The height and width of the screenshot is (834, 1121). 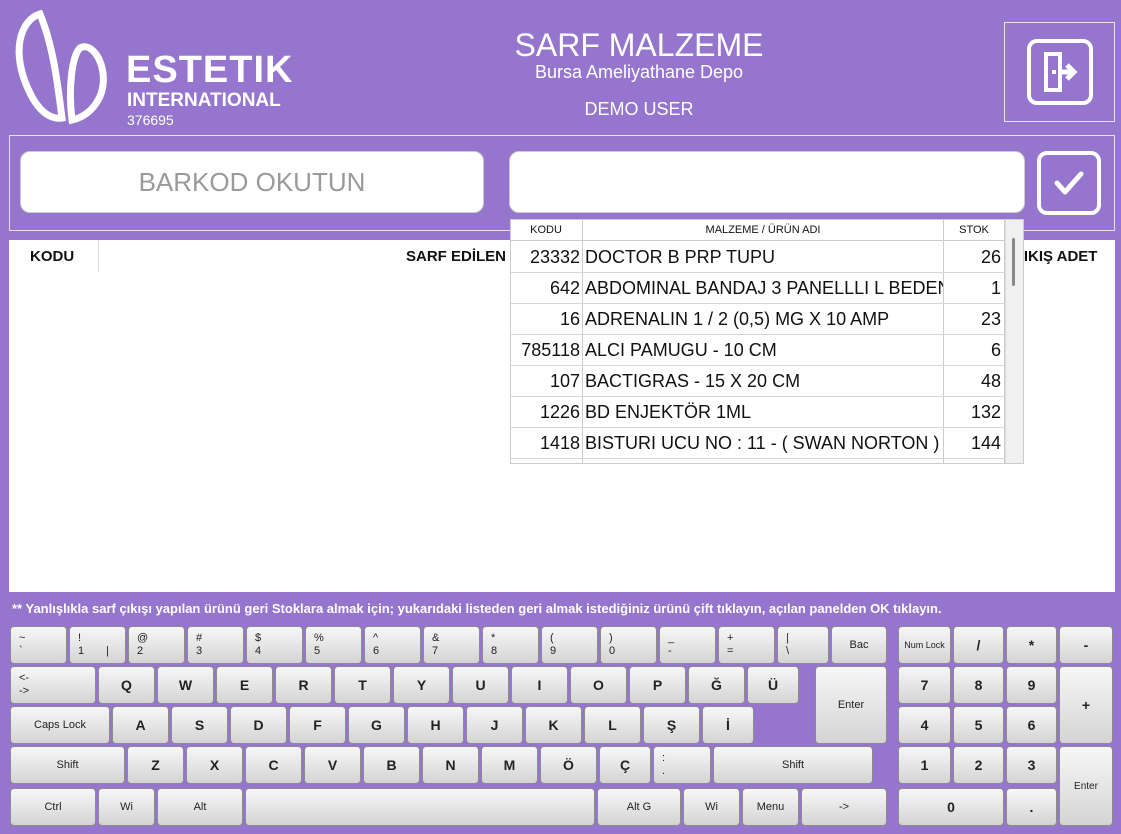 I want to click on row-code: 642, so click(x=564, y=288).